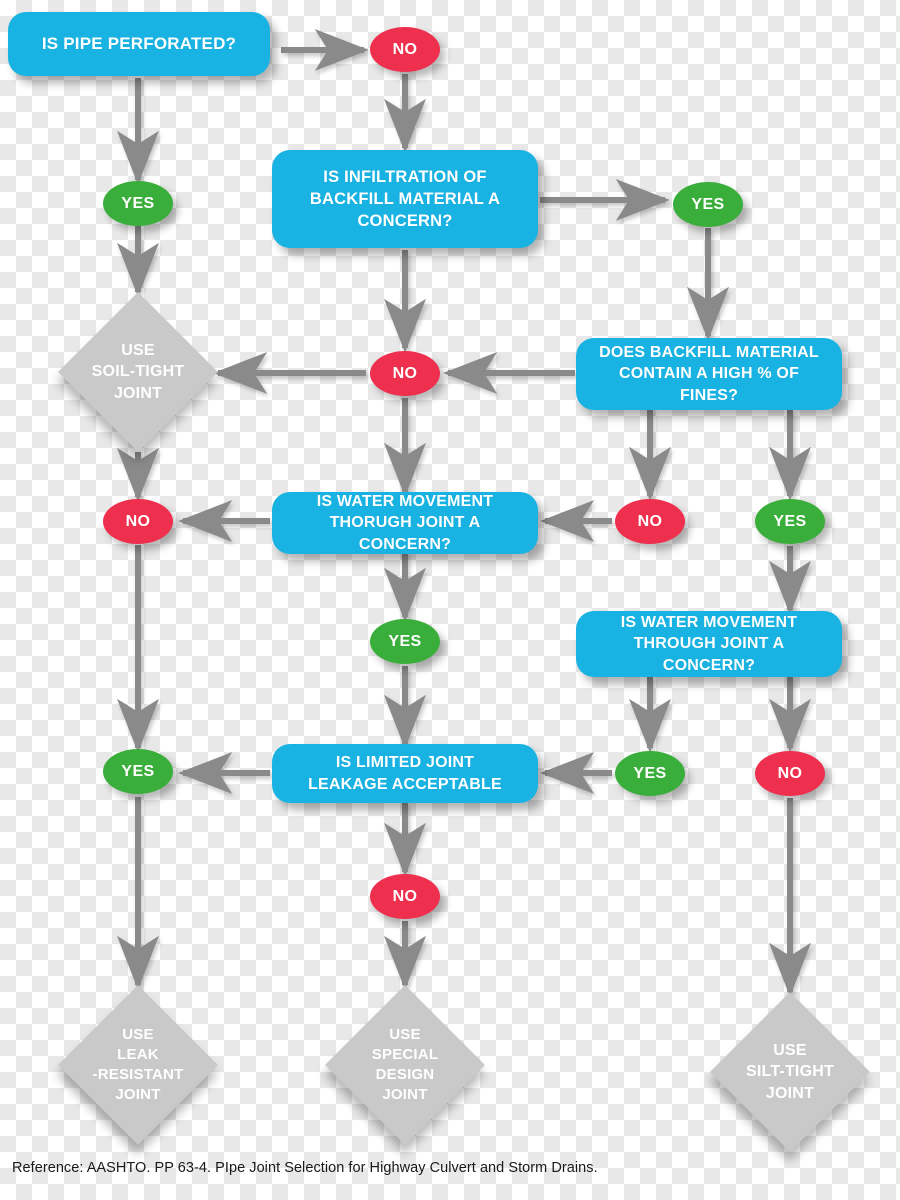 The image size is (900, 1200). I want to click on answer-pill-q4-no: NO, so click(138, 521).